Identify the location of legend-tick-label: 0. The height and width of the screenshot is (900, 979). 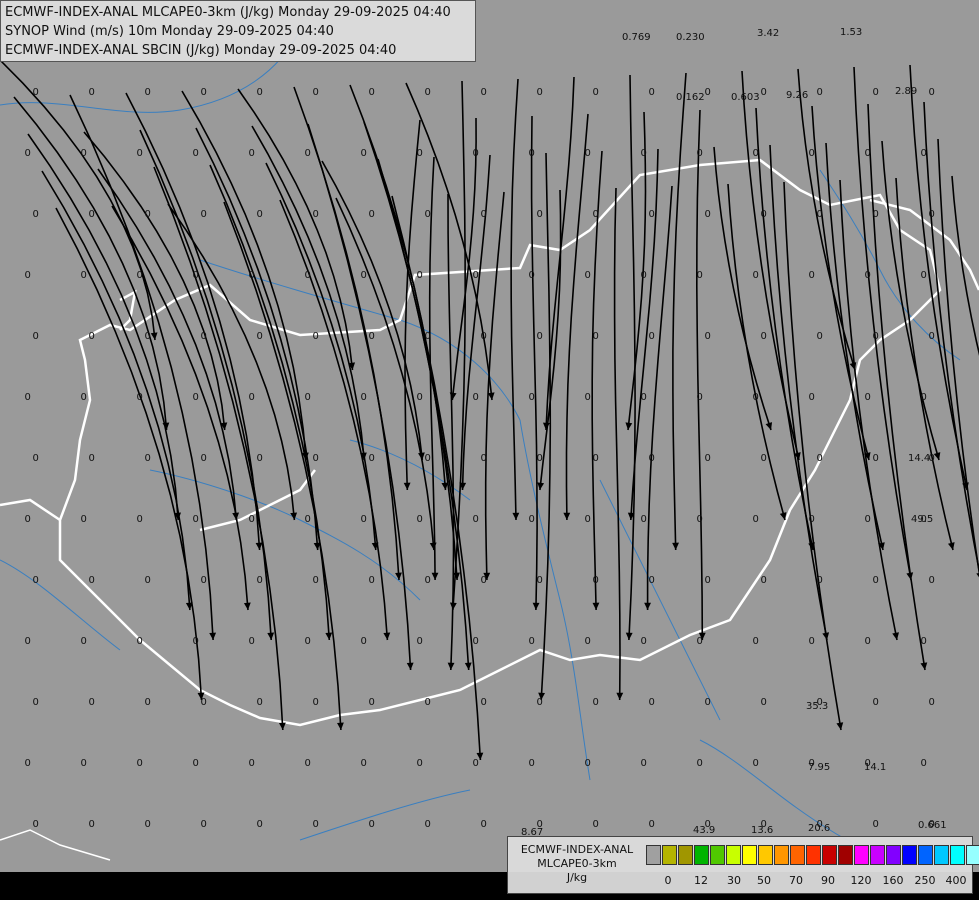
(668, 880).